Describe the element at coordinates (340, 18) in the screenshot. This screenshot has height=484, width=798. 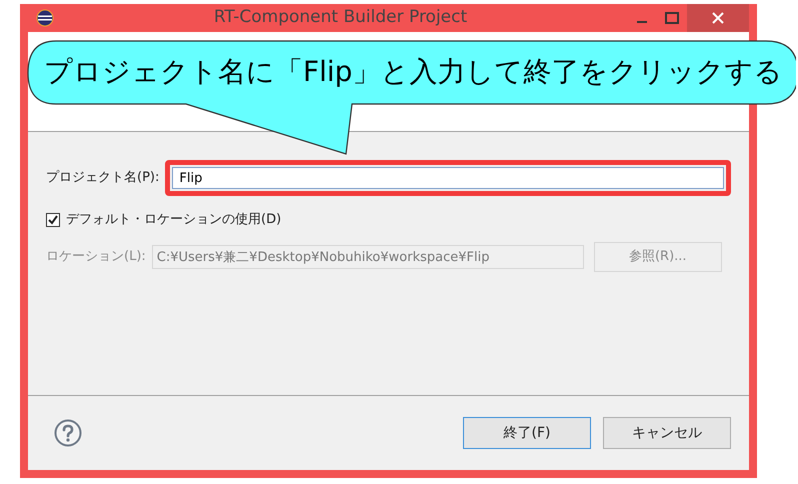
I see `window-title: RT-Component Builder Project` at that location.